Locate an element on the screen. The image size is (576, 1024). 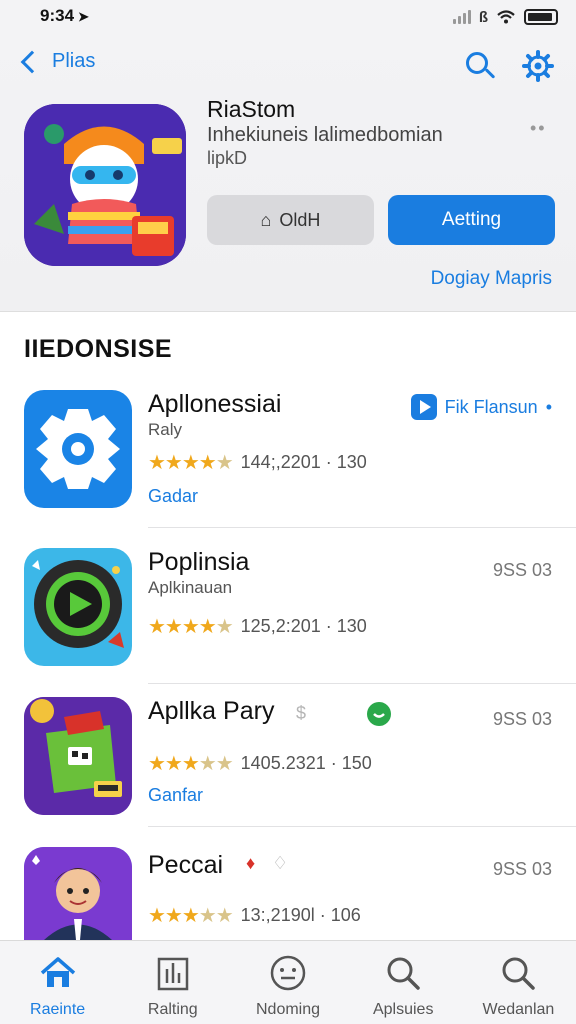
item-category: Raly is located at coordinates (165, 429).